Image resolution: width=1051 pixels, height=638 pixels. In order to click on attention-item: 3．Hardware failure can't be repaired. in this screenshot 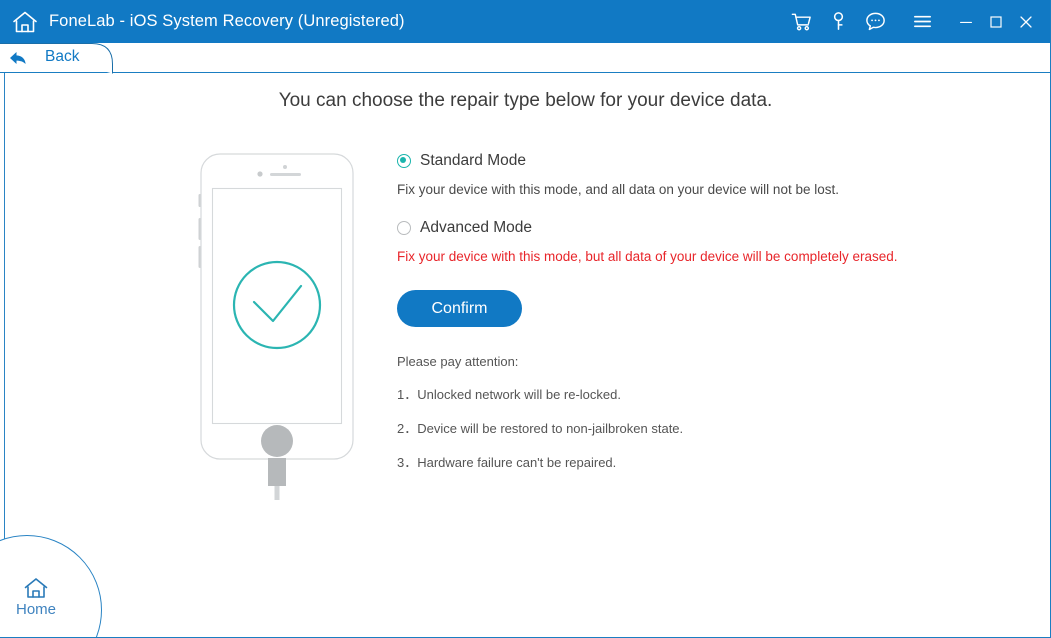, I will do `click(657, 461)`.